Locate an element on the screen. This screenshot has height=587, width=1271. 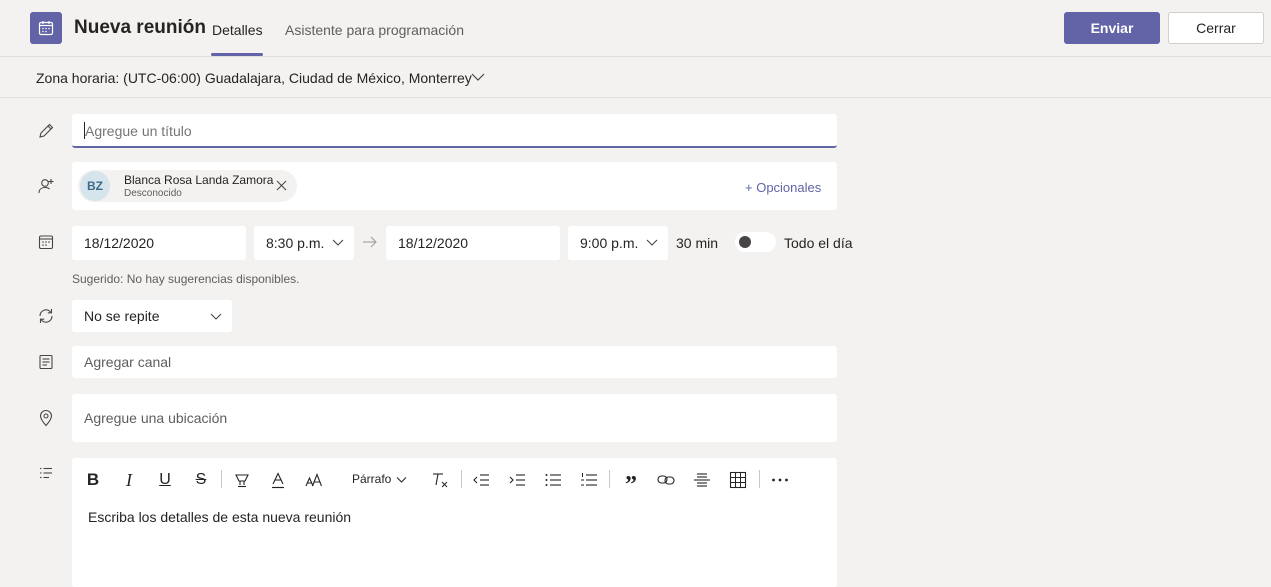
bold-icon: B is located at coordinates (93, 480).